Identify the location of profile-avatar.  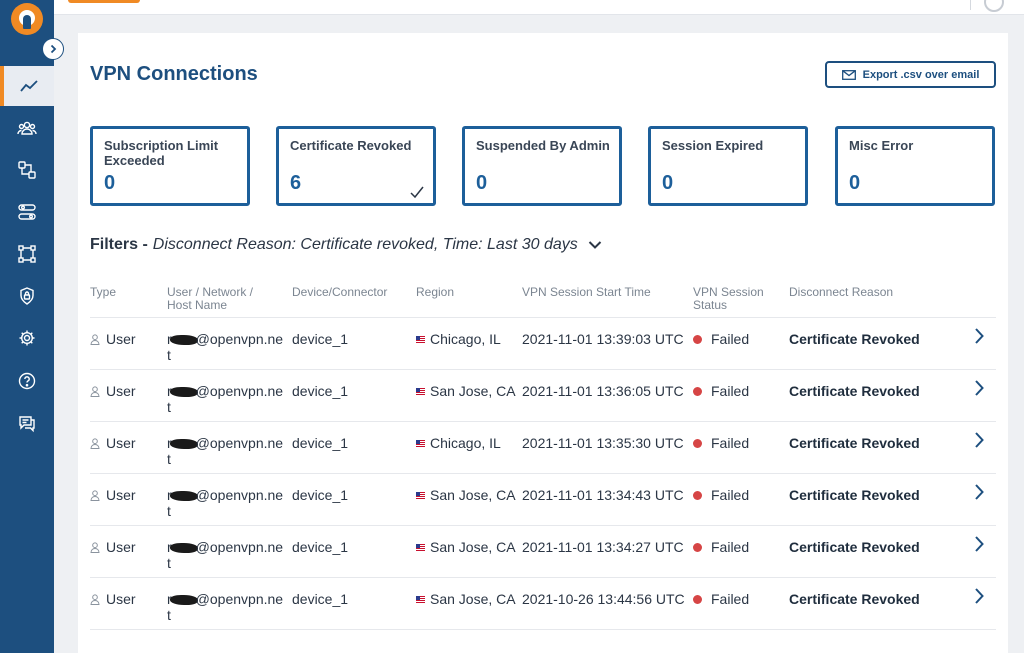
(994, 6).